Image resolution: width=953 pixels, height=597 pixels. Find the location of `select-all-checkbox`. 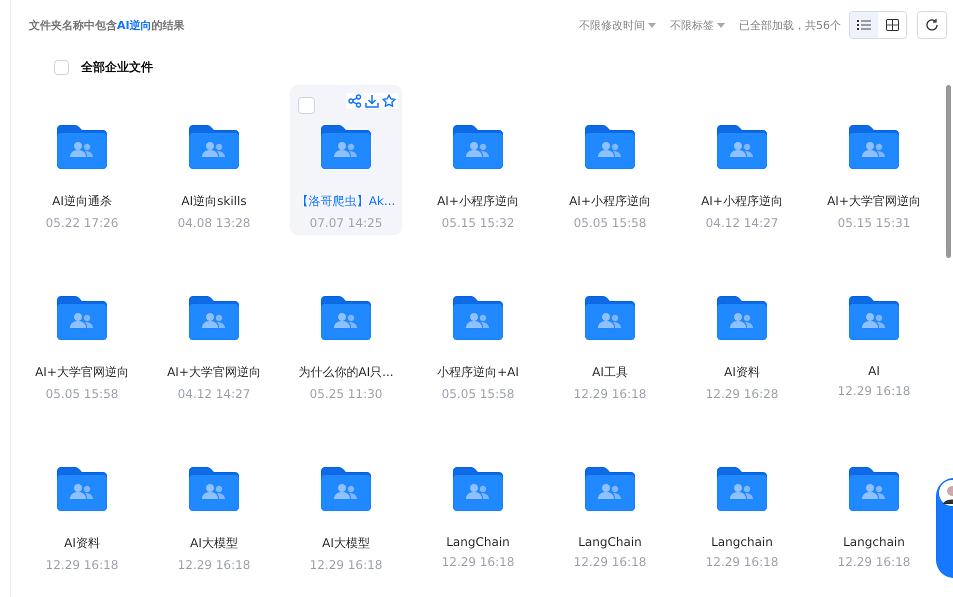

select-all-checkbox is located at coordinates (61, 67).